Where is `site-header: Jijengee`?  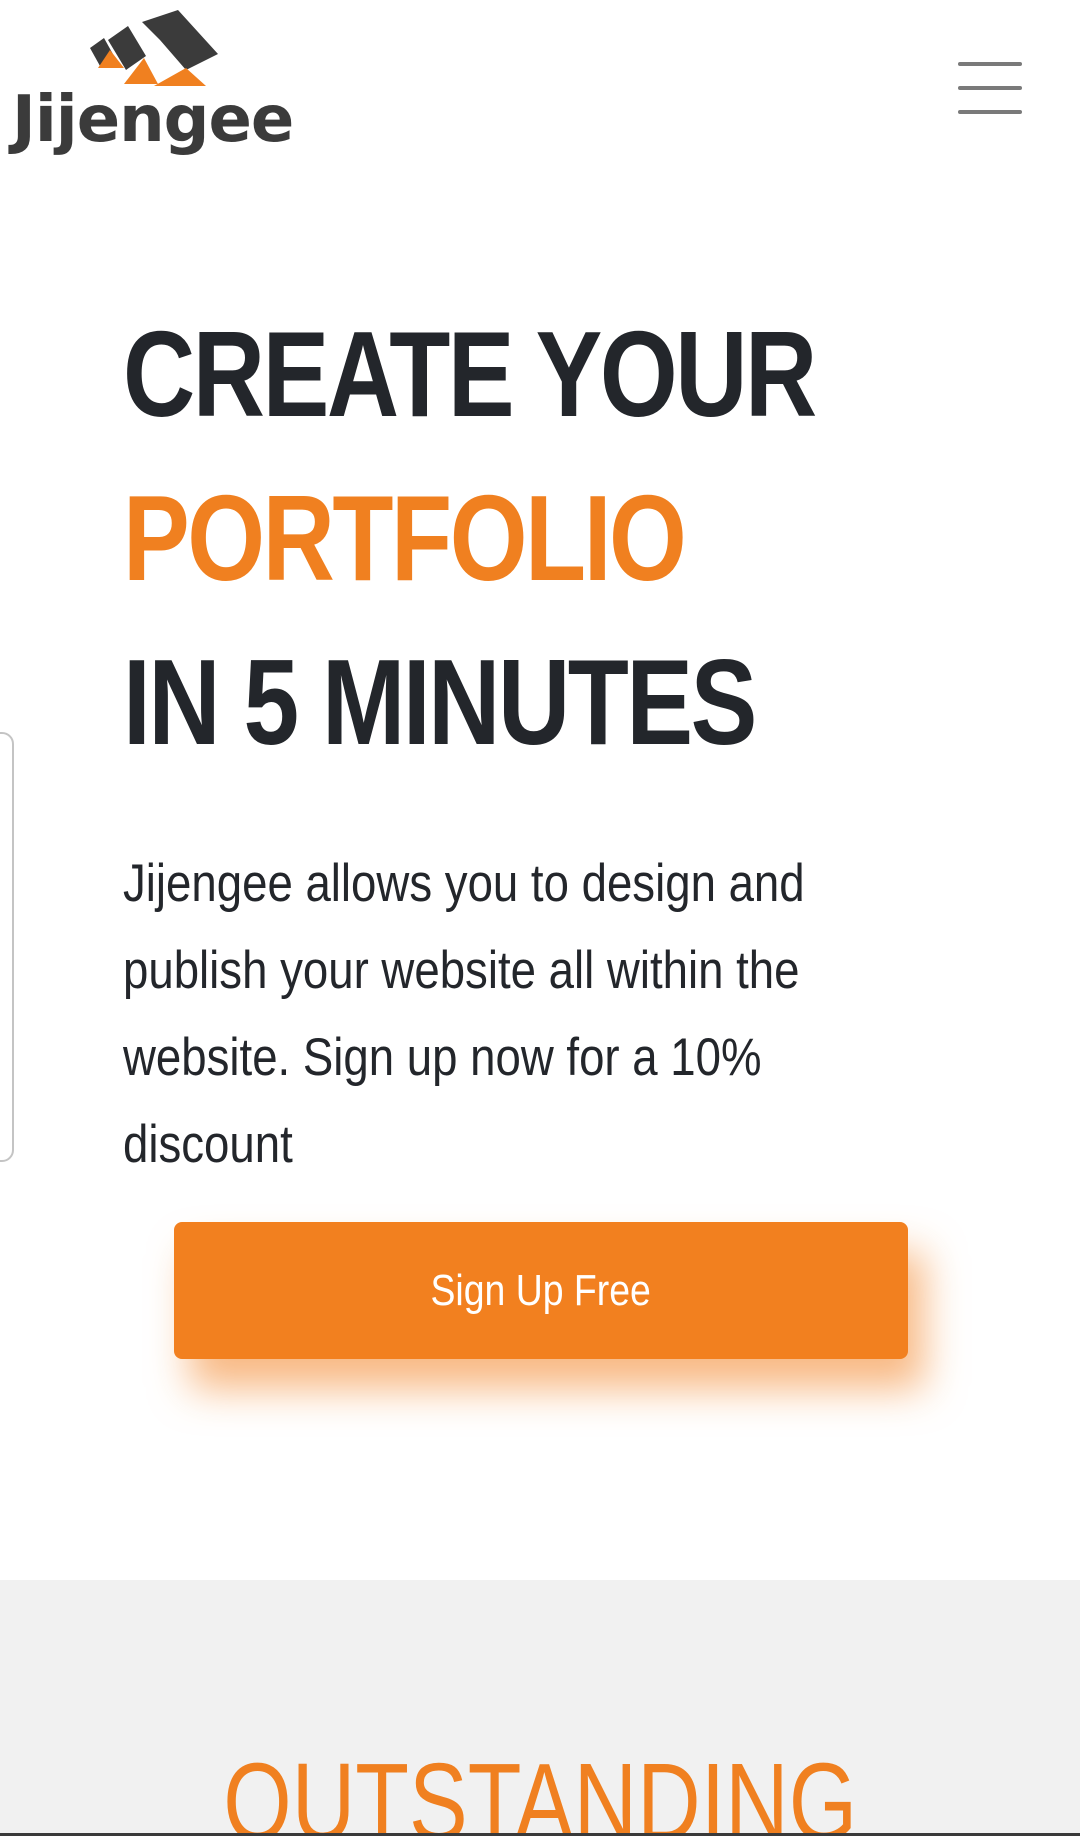
site-header: Jijengee is located at coordinates (540, 85).